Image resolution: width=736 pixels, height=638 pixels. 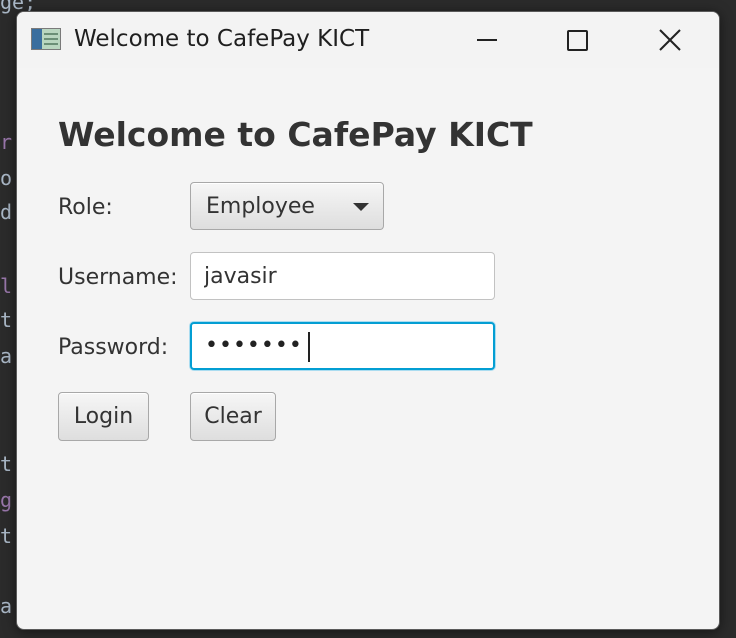 I want to click on text-caret, so click(x=309, y=347).